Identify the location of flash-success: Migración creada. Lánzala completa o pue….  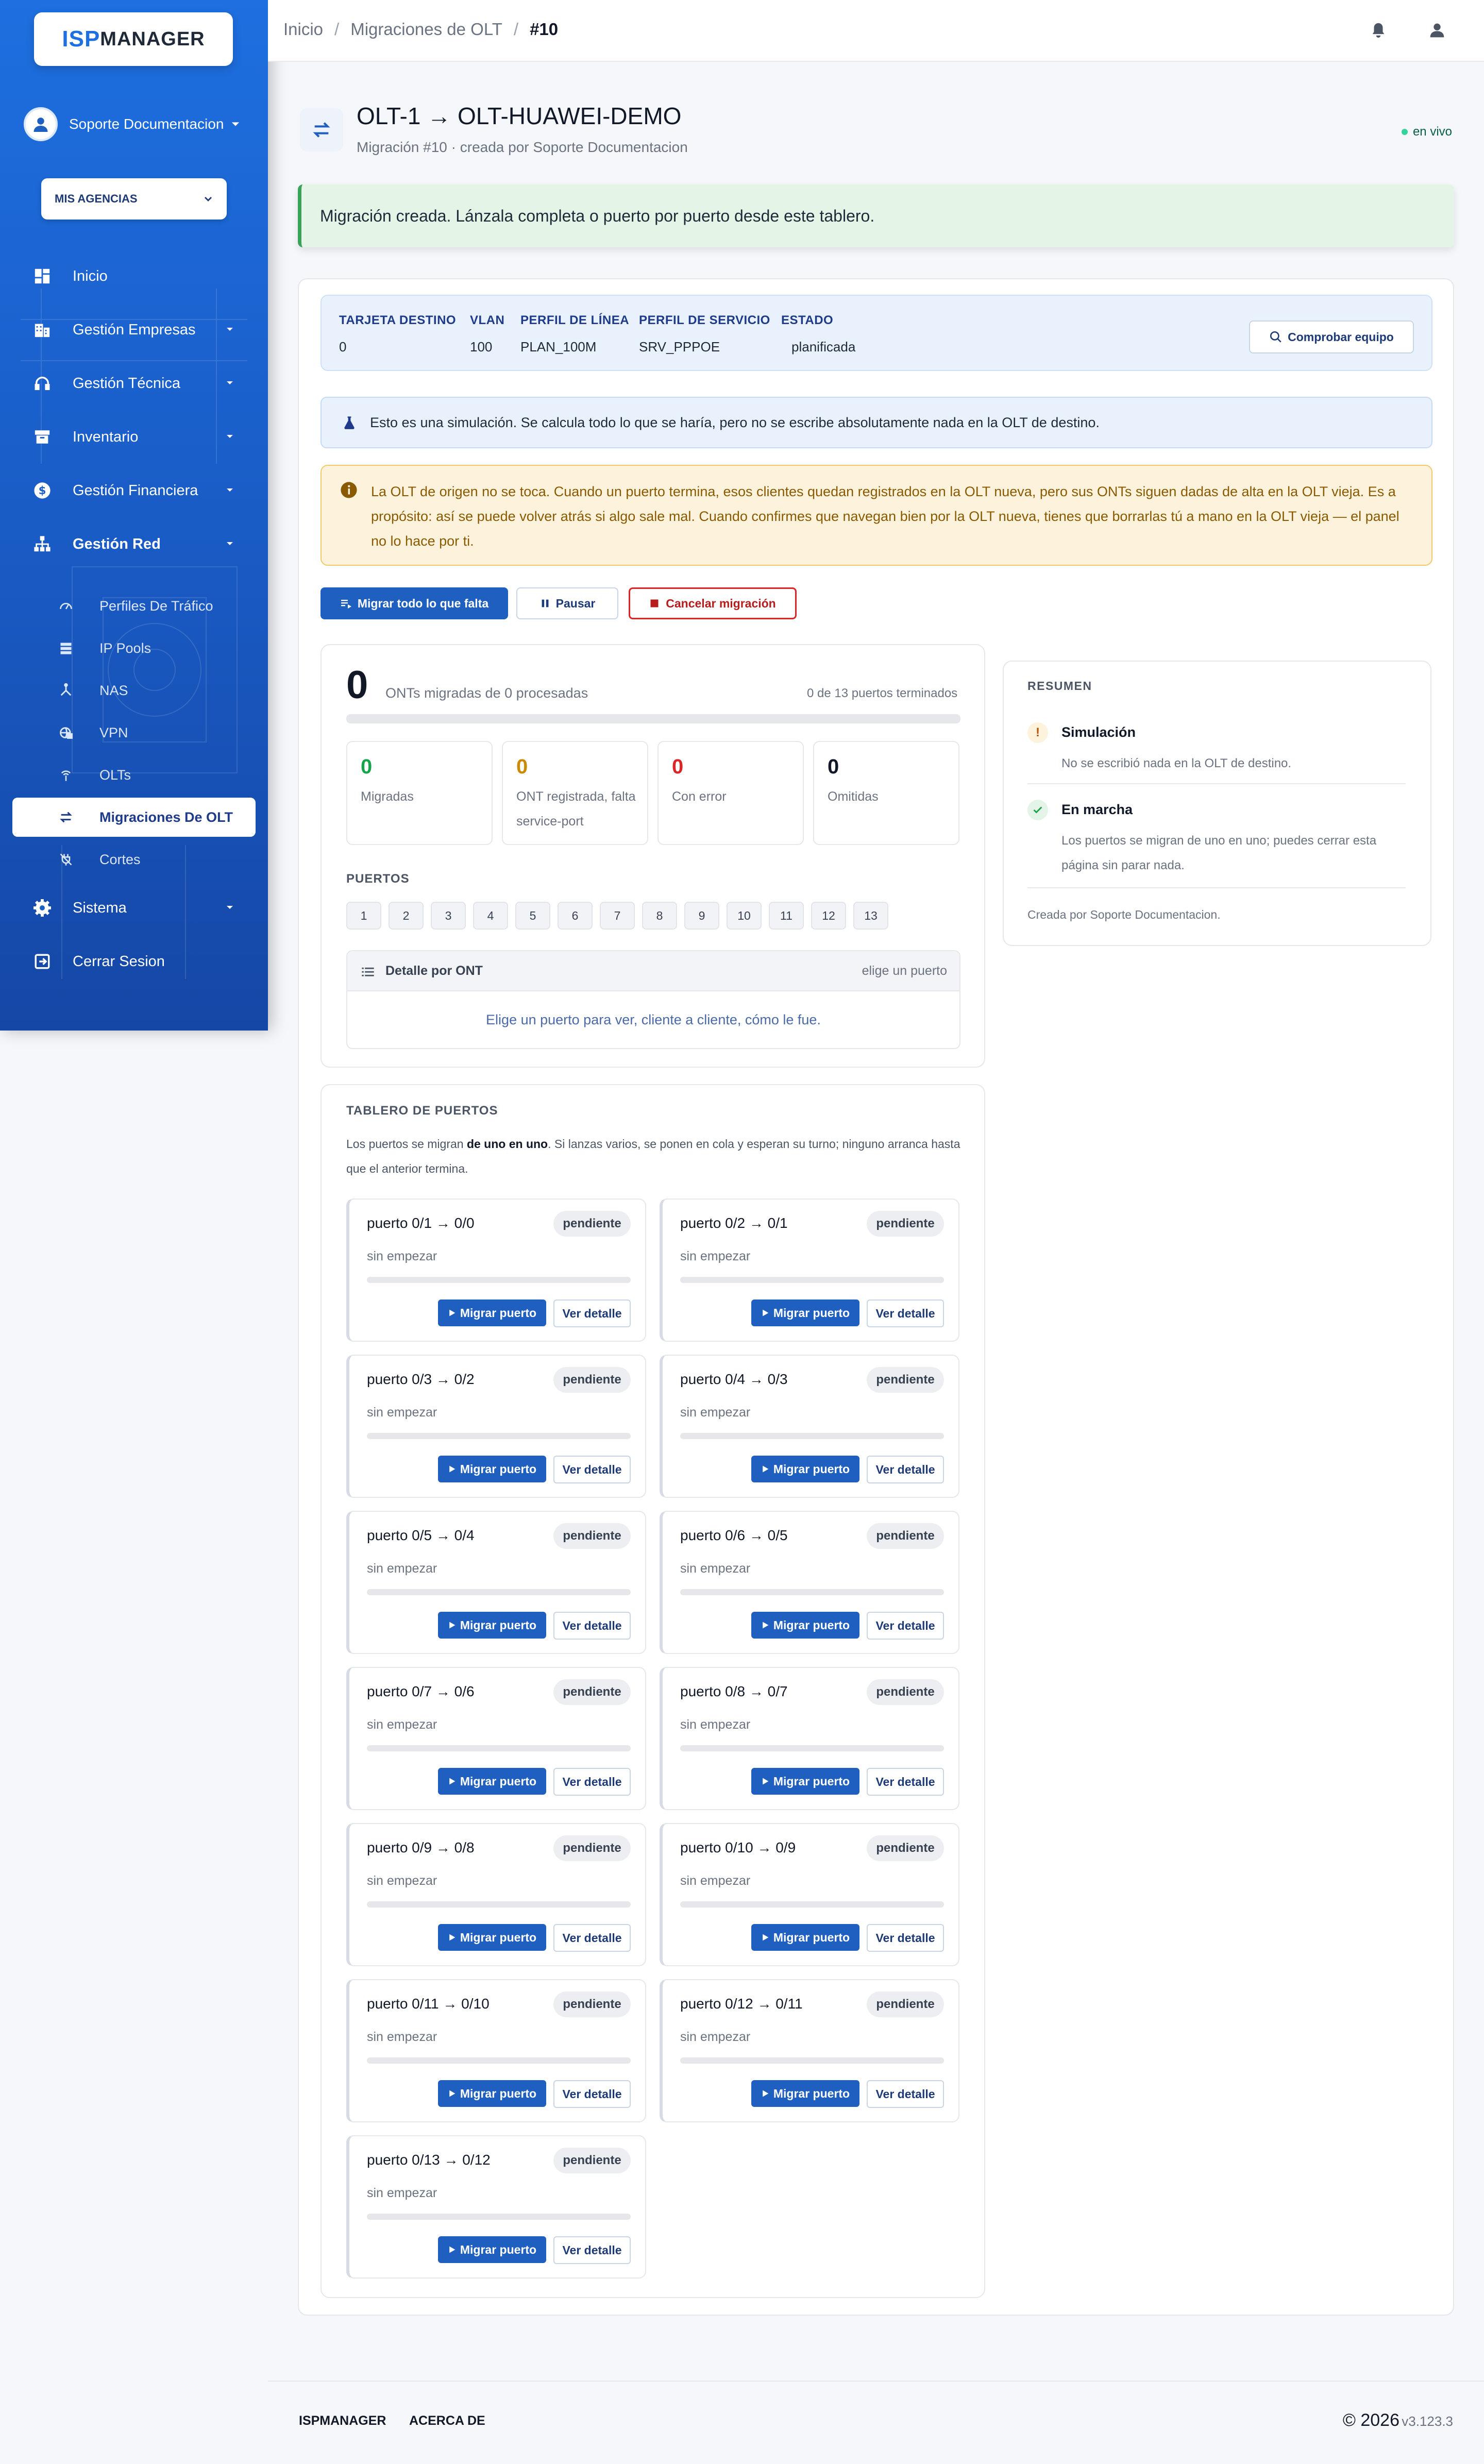
(876, 216).